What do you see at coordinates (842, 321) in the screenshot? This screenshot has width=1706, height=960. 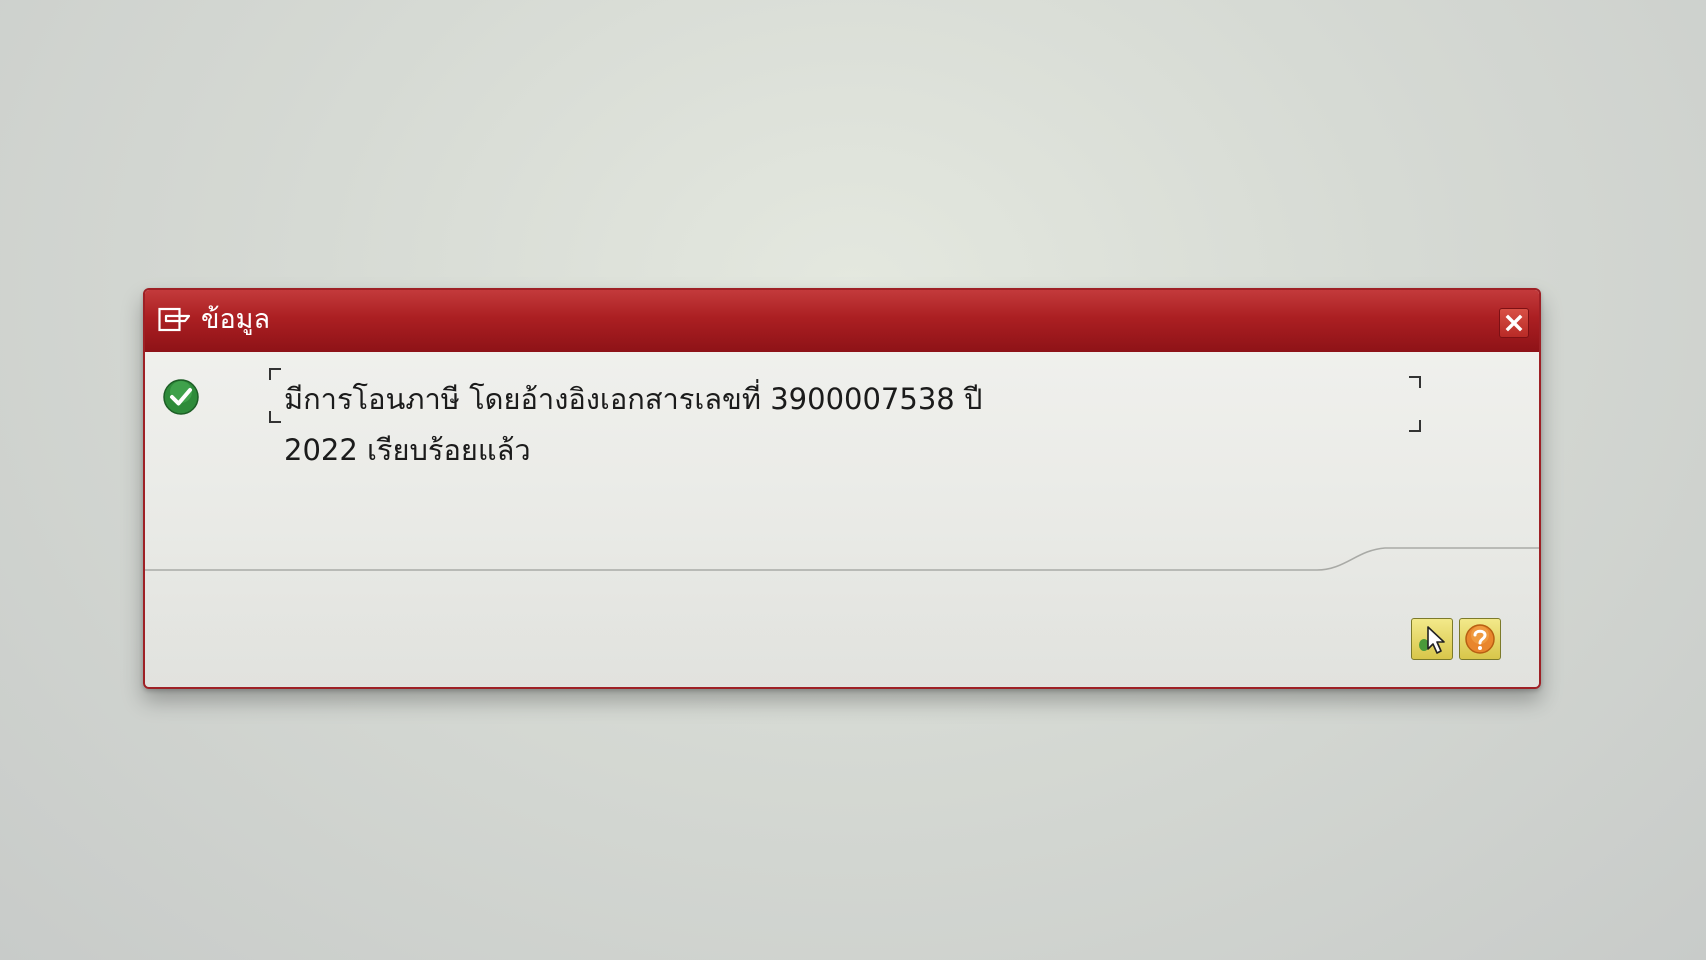 I see `dialog-titlebar: ข้อมูล` at bounding box center [842, 321].